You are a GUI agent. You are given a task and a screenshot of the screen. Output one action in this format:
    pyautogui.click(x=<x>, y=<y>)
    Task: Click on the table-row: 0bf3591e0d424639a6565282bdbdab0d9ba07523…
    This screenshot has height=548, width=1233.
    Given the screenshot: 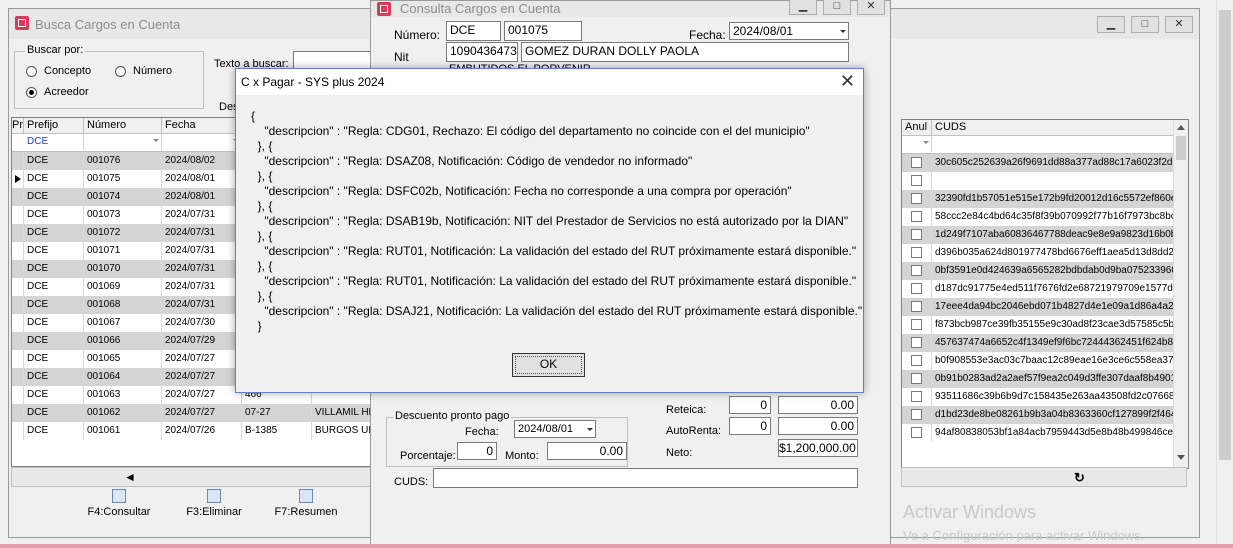 What is the action you would take?
    pyautogui.click(x=1038, y=271)
    